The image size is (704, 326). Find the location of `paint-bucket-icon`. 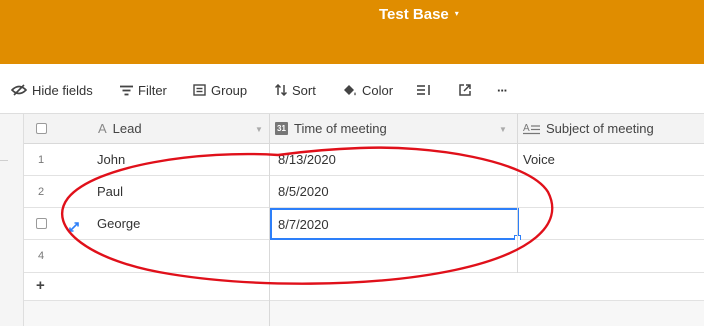

paint-bucket-icon is located at coordinates (349, 90).